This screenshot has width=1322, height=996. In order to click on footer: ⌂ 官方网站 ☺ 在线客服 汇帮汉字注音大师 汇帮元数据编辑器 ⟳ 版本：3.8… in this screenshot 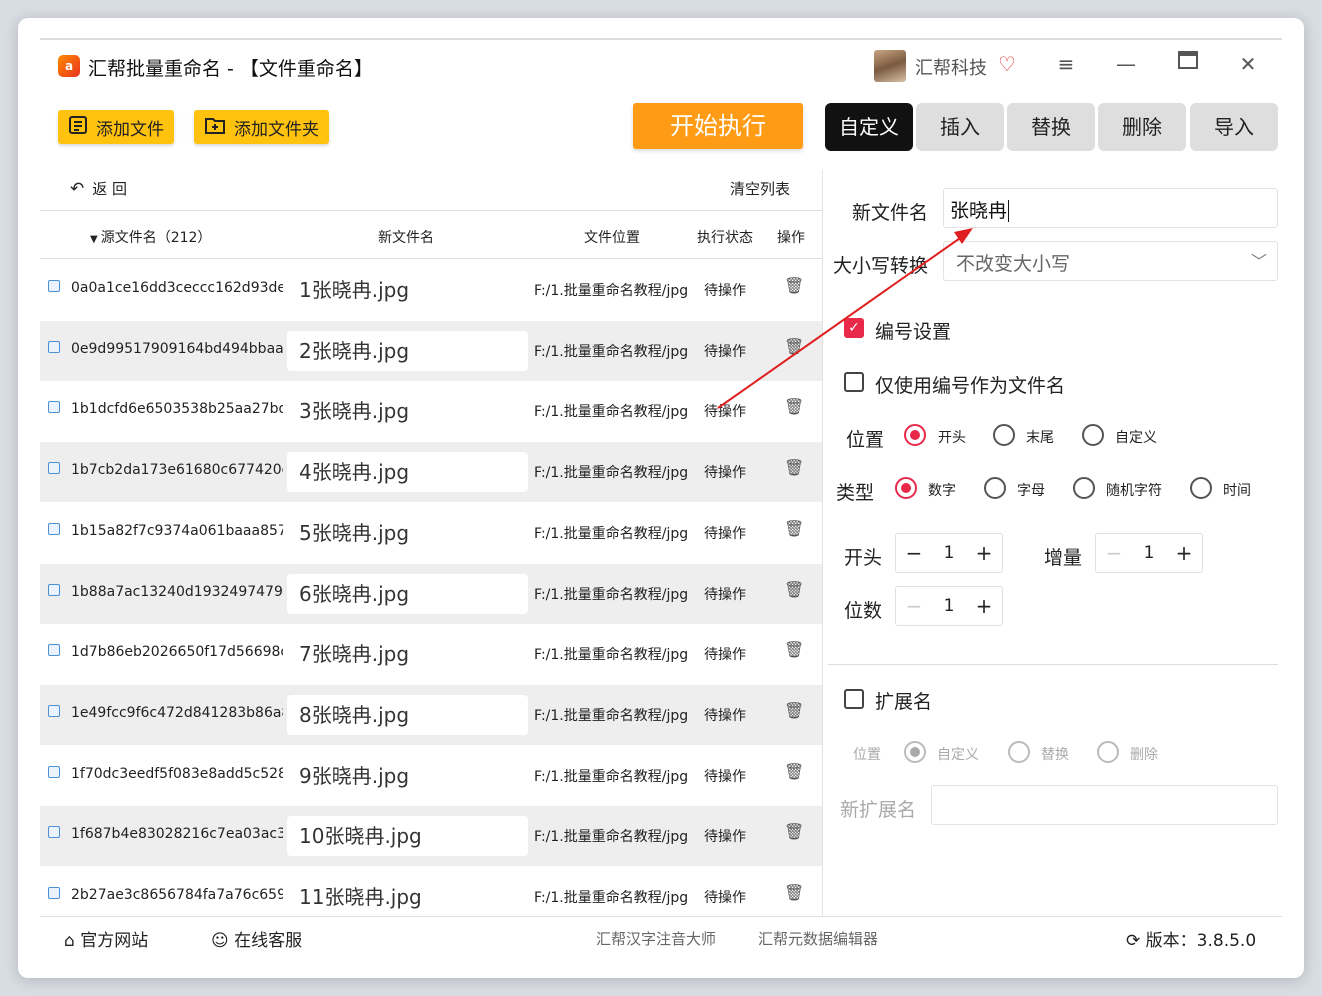, I will do `click(661, 938)`.